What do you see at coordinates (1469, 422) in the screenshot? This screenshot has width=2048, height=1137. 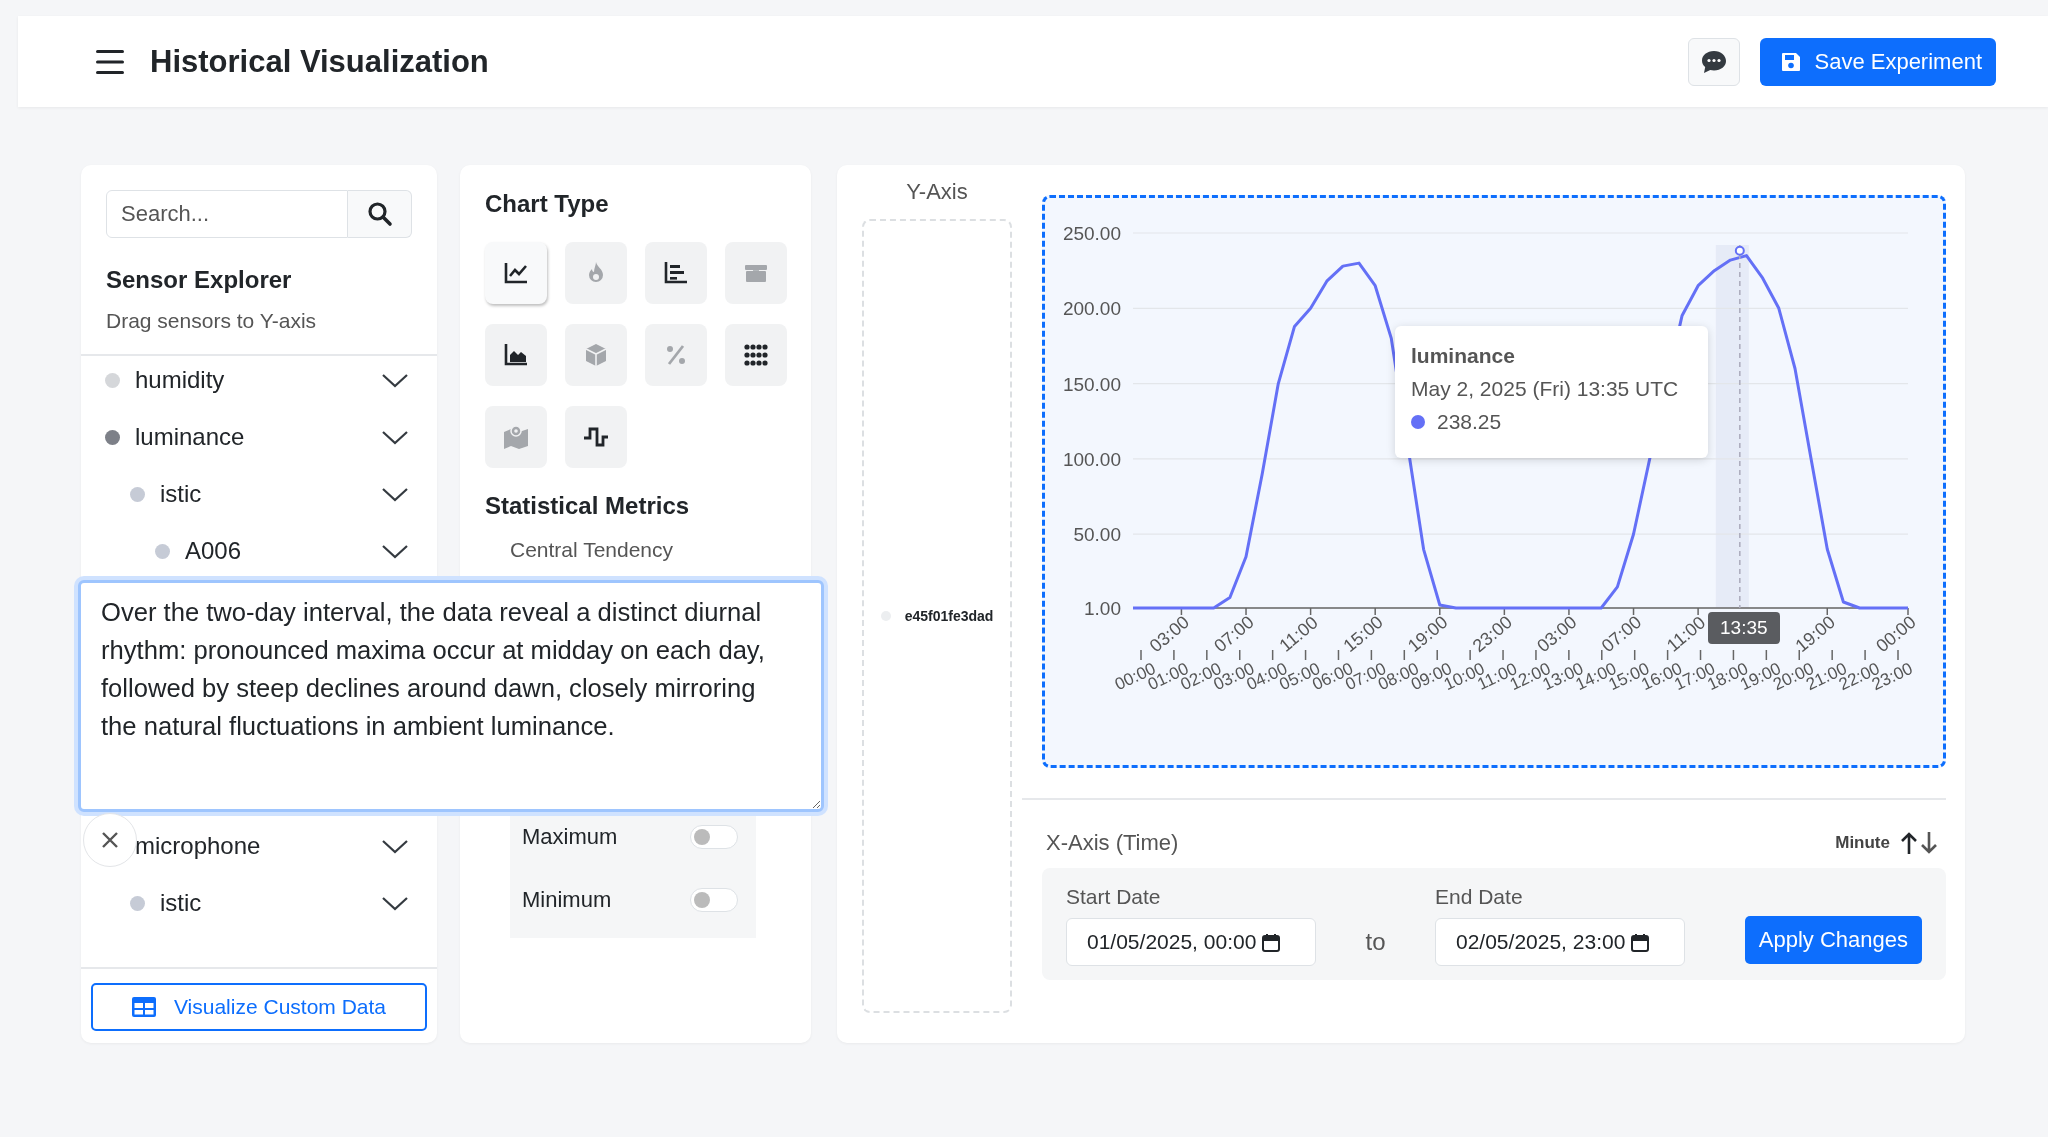 I see `tooltip-value: 238.25` at bounding box center [1469, 422].